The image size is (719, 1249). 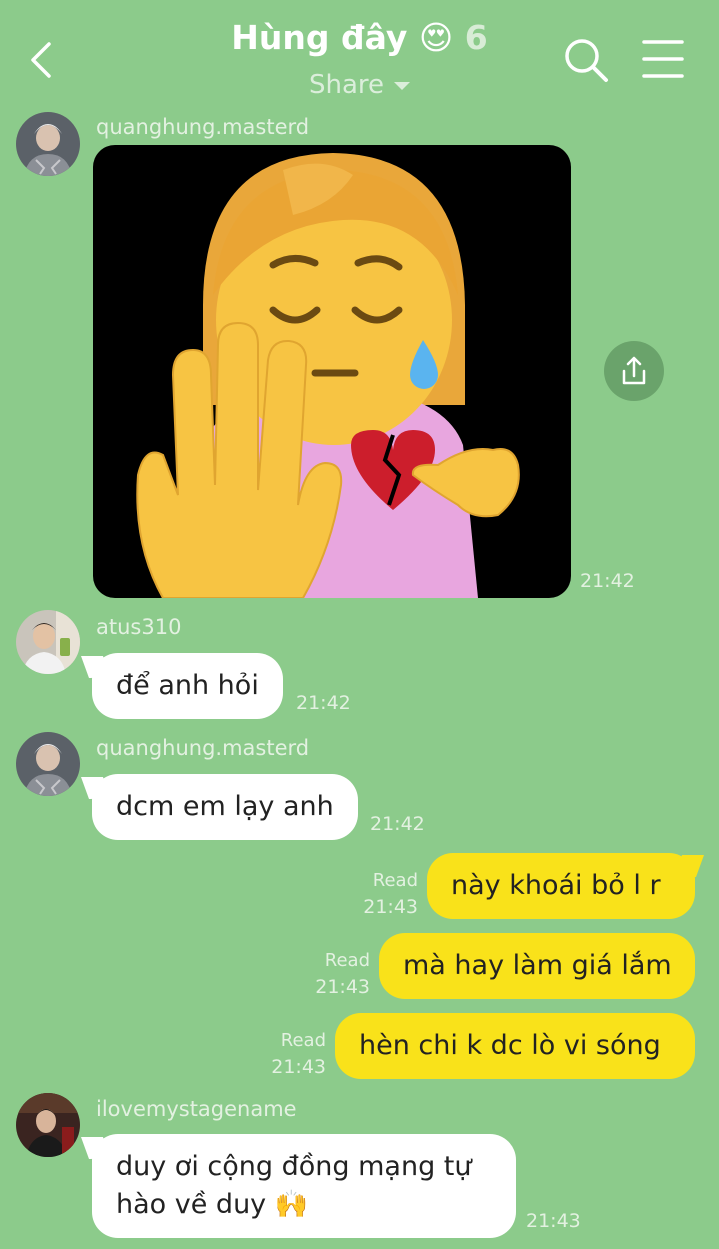 What do you see at coordinates (346, 85) in the screenshot?
I see `share-label: Share` at bounding box center [346, 85].